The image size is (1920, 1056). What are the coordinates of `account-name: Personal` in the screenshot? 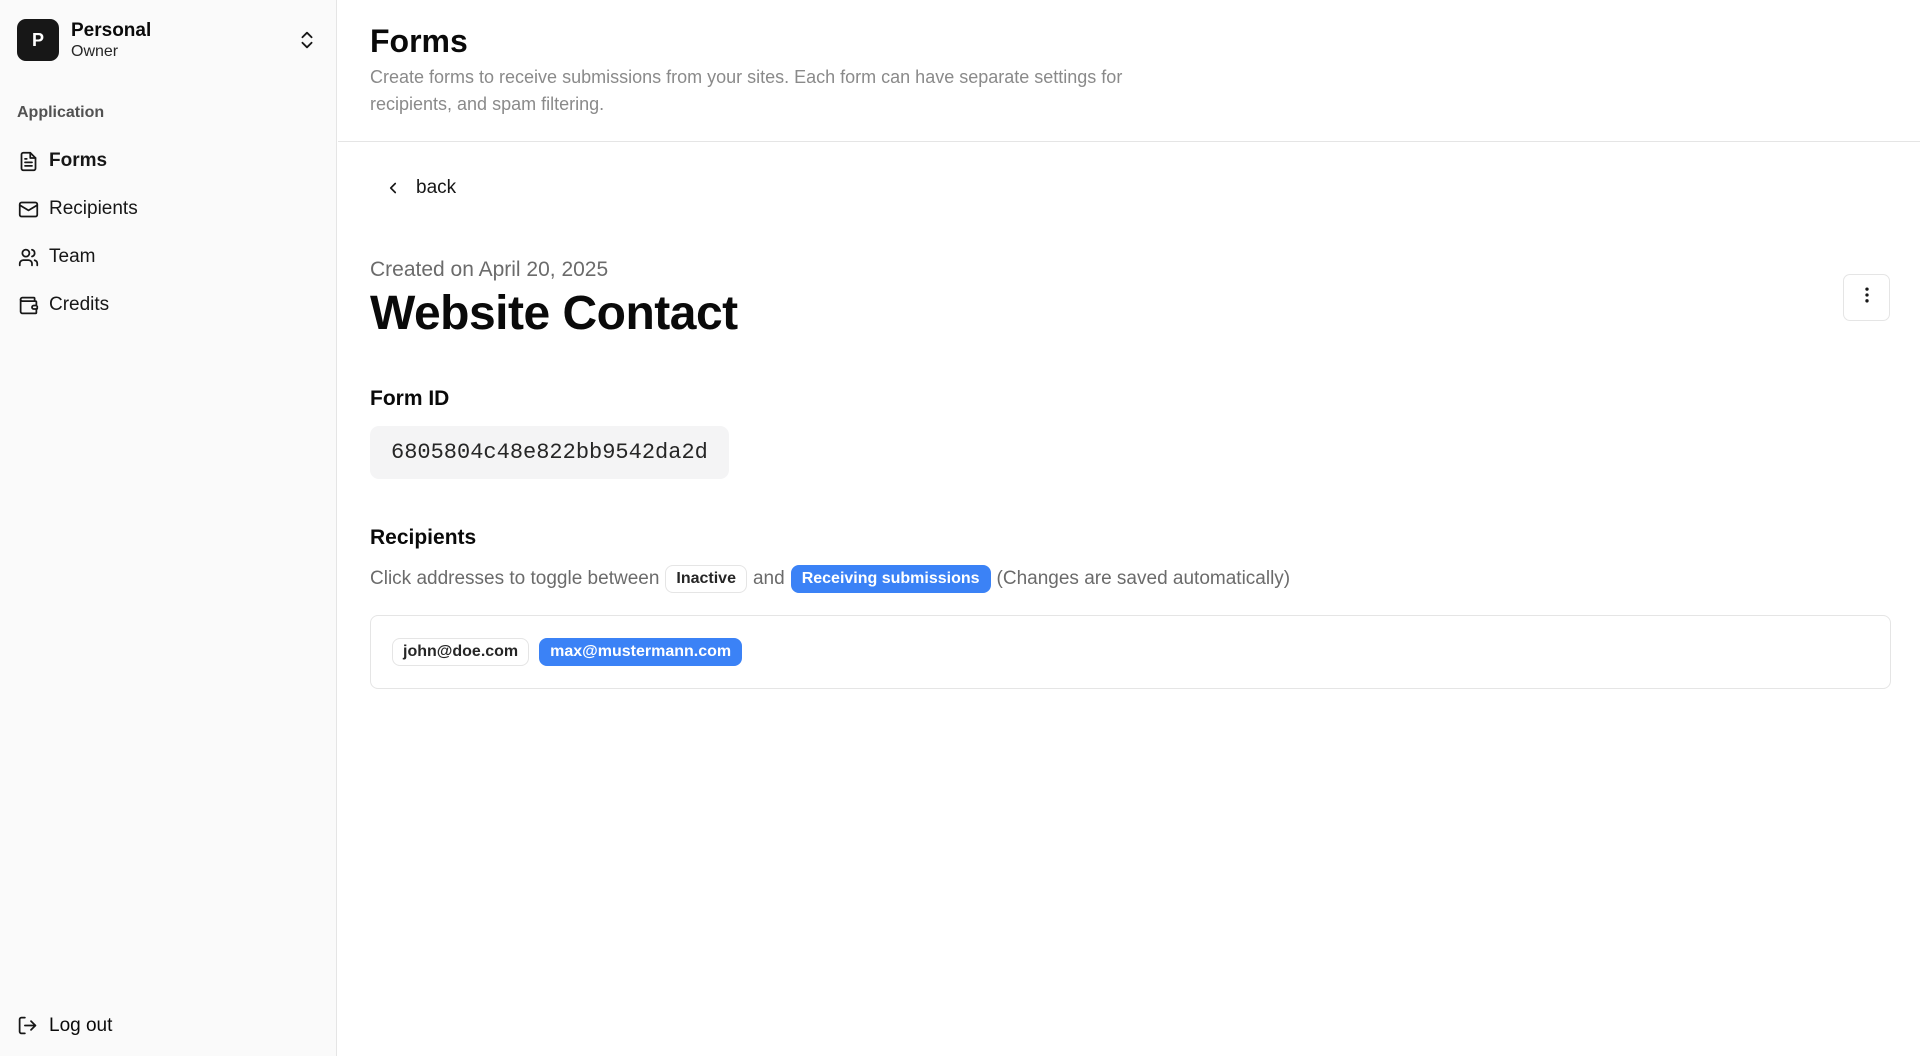 It's located at (111, 30).